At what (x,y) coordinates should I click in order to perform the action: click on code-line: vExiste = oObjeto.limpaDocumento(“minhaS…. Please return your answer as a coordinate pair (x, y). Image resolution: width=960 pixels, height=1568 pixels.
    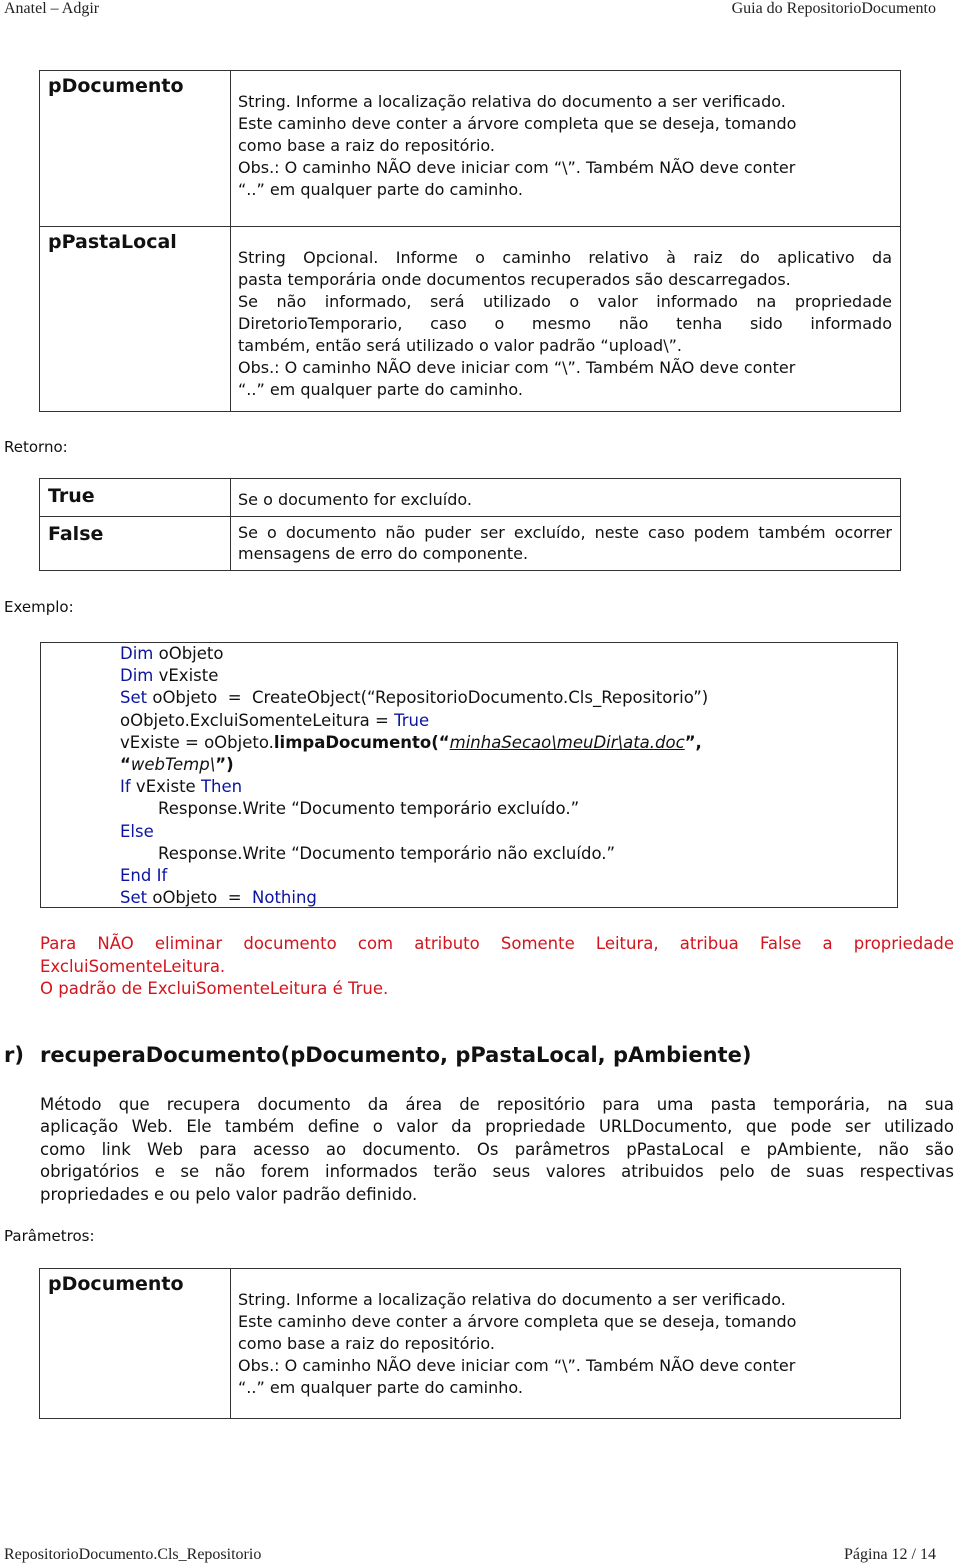
    Looking at the image, I should click on (508, 743).